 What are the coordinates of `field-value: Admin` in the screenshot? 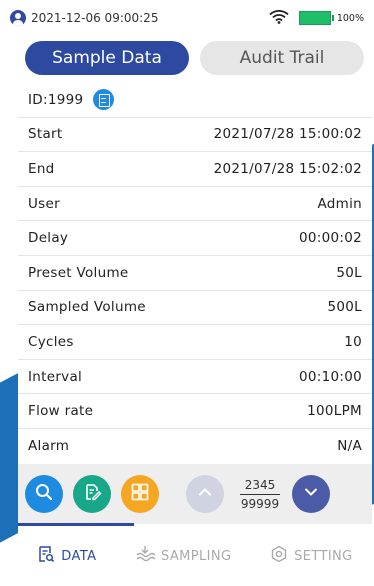 It's located at (339, 203).